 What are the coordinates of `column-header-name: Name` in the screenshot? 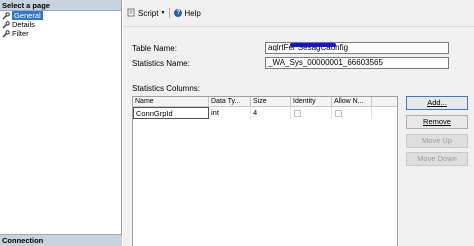 It's located at (171, 101).